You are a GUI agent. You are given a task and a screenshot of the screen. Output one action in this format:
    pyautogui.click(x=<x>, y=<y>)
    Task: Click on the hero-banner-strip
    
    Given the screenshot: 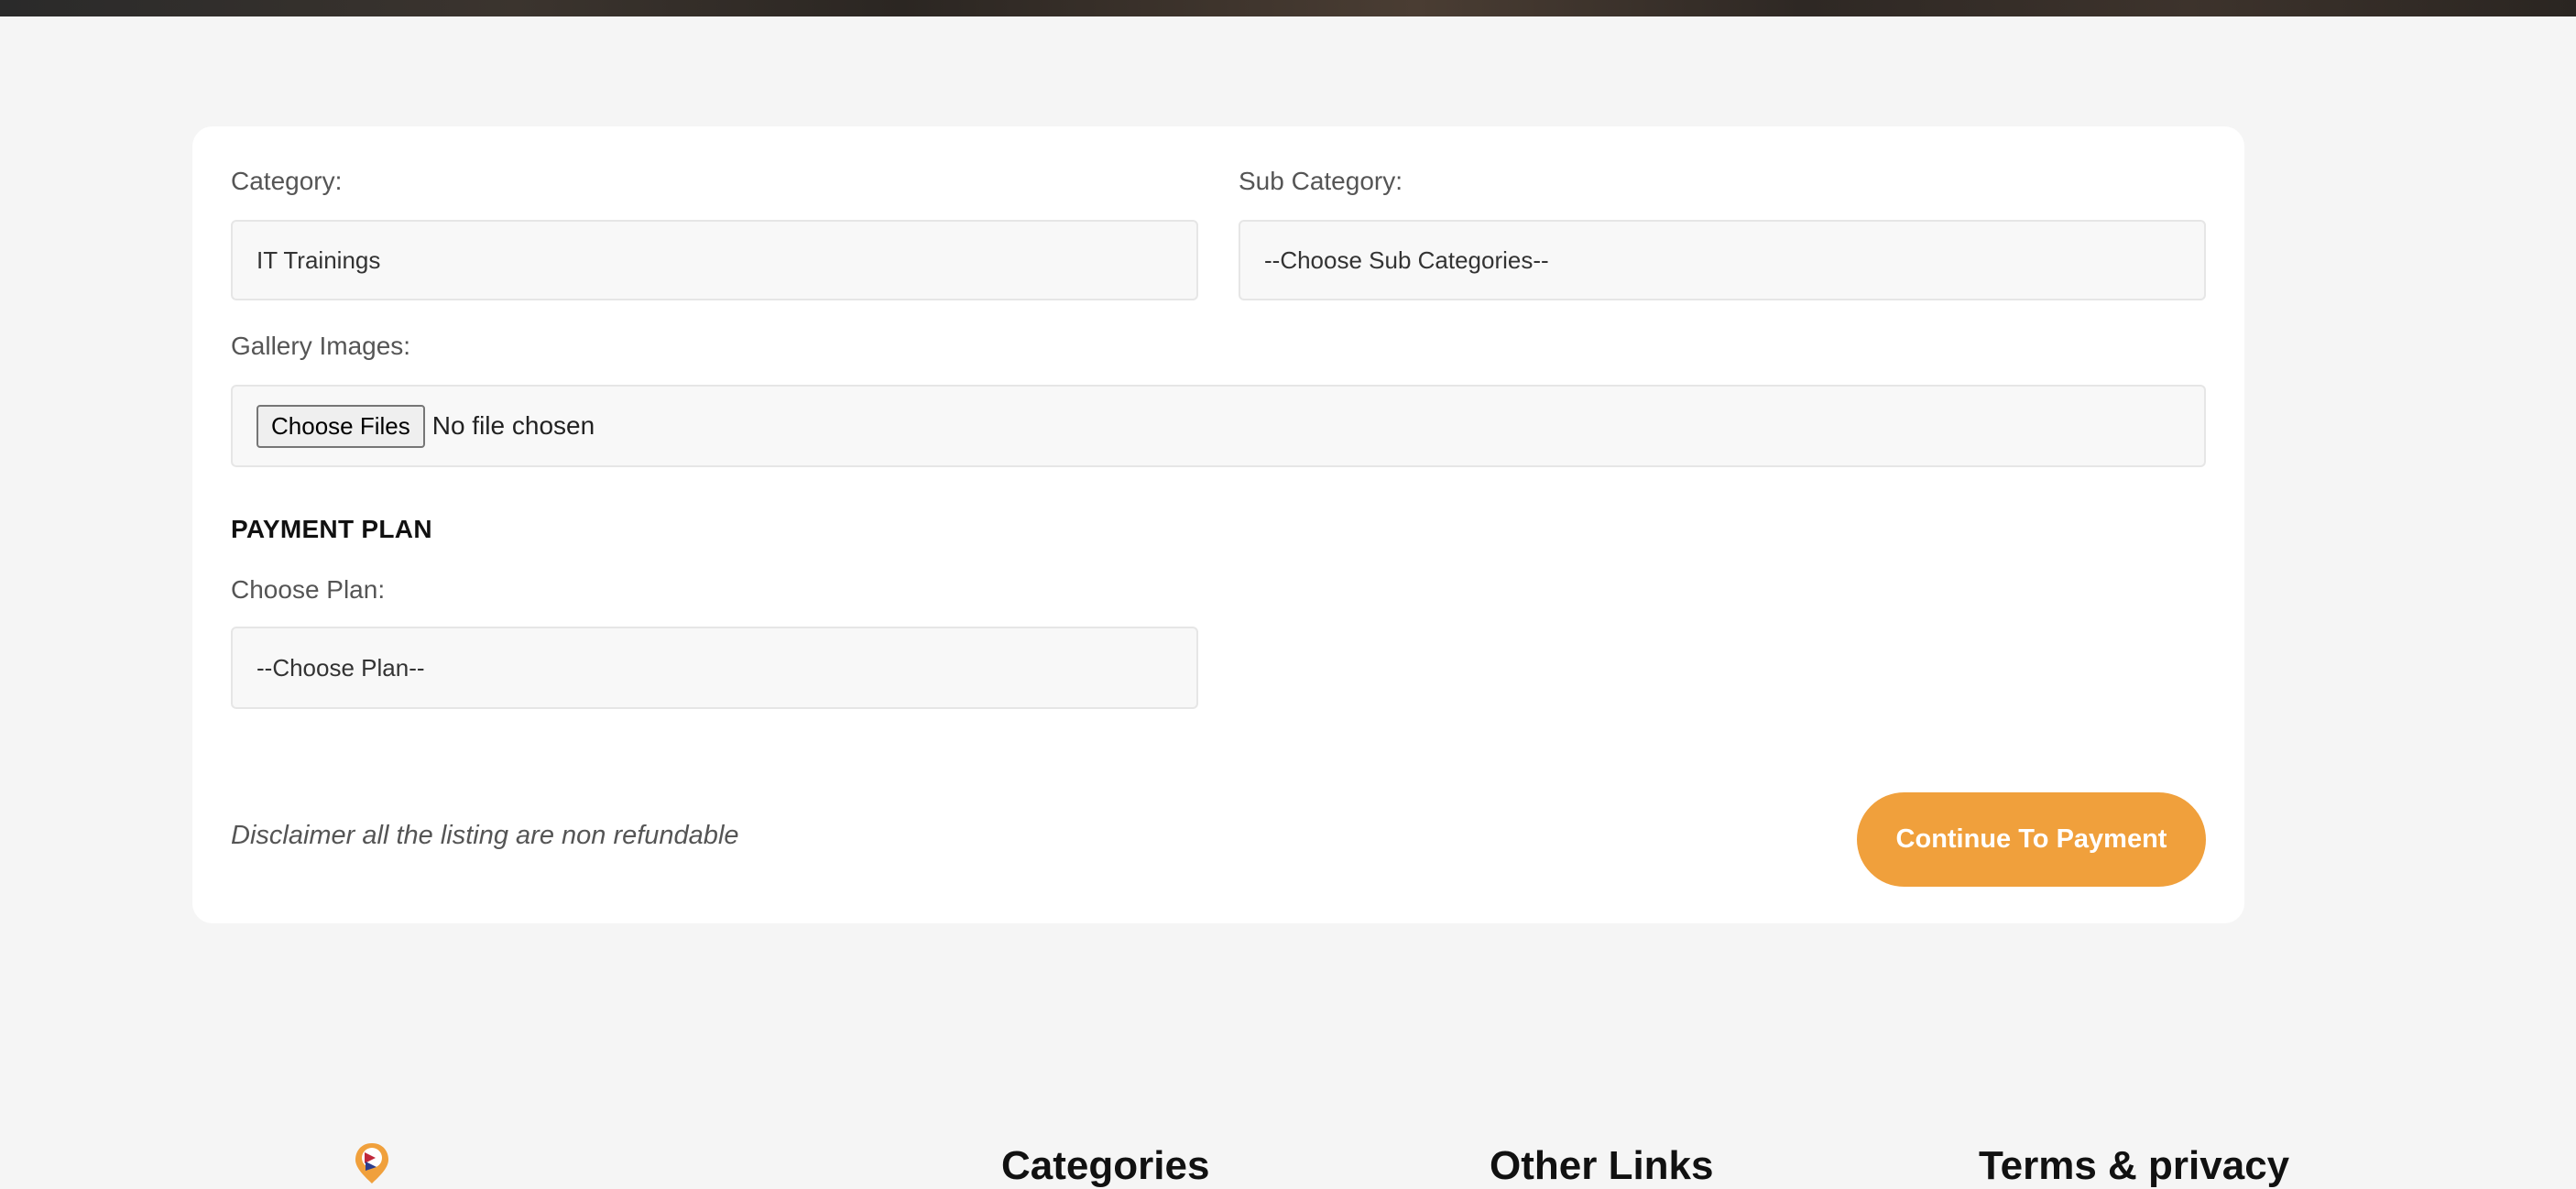 What is the action you would take?
    pyautogui.click(x=1288, y=8)
    